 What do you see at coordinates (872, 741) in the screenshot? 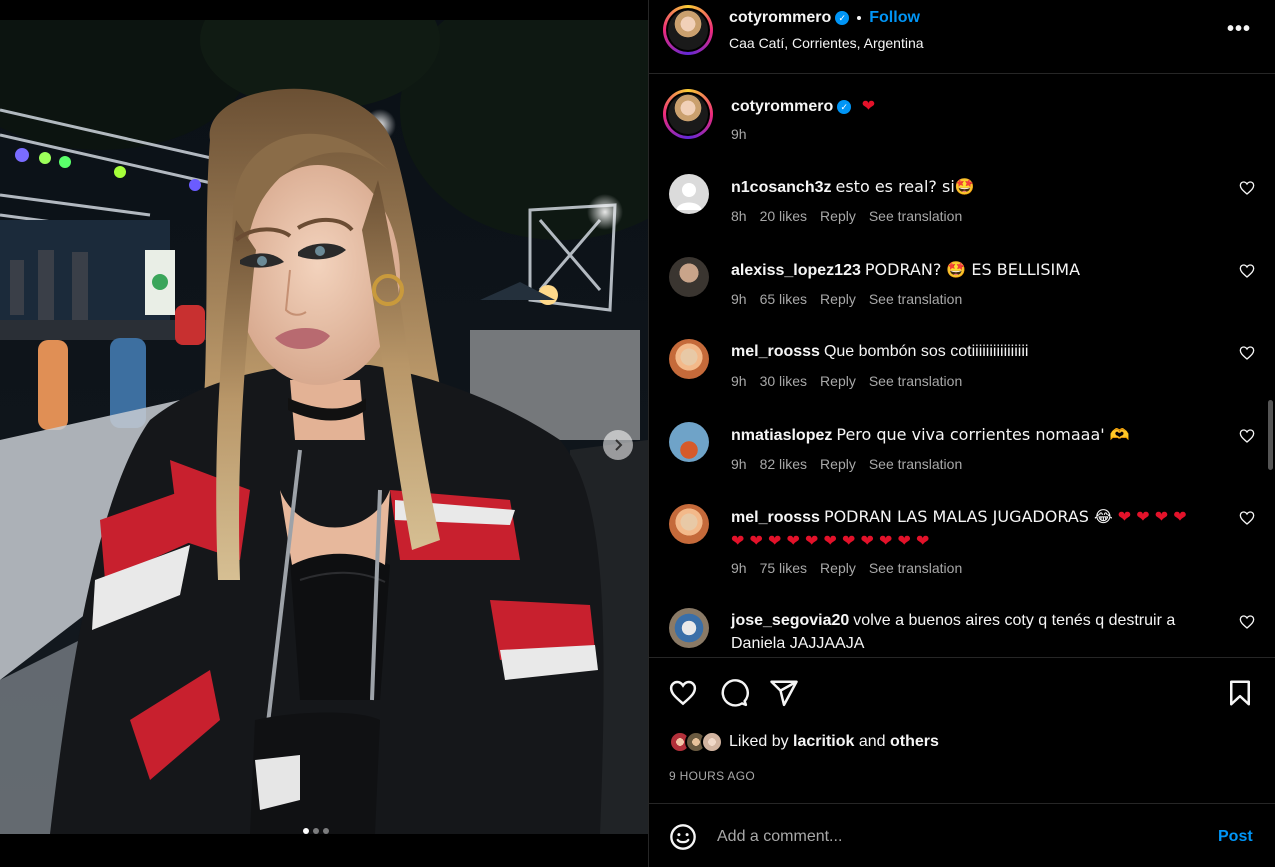
I see `liked-by-and: and` at bounding box center [872, 741].